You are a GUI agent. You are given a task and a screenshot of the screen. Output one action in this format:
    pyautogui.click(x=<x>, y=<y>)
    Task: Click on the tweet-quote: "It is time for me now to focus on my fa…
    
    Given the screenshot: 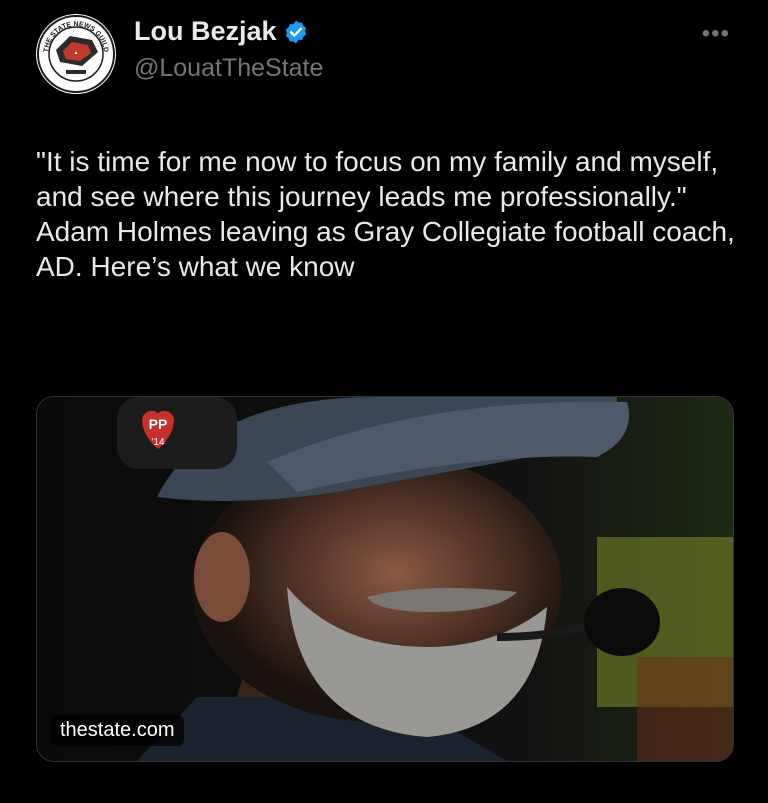 What is the action you would take?
    pyautogui.click(x=377, y=179)
    